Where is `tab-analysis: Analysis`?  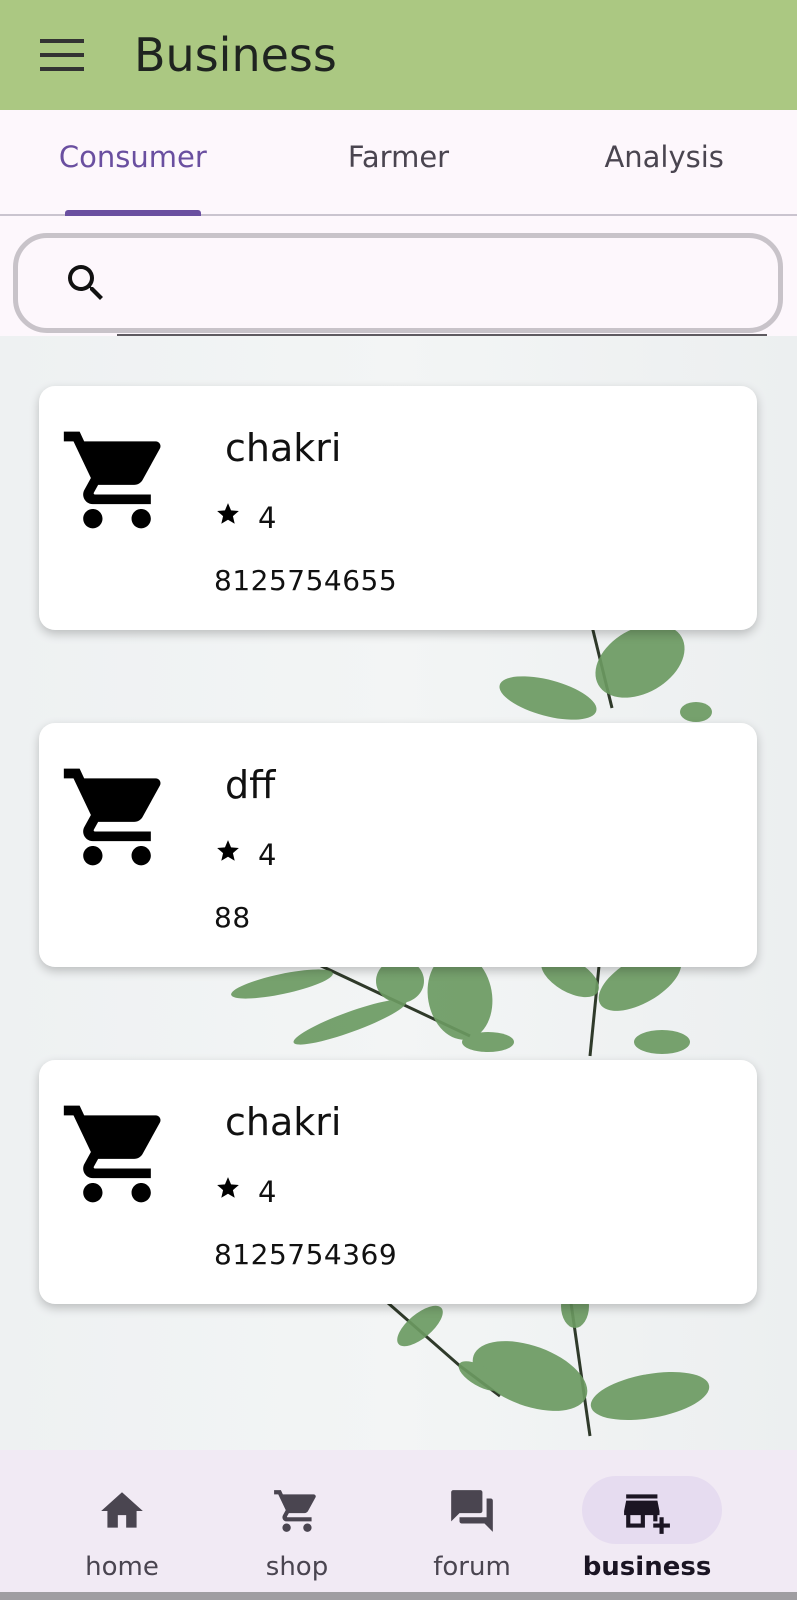 tab-analysis: Analysis is located at coordinates (664, 162).